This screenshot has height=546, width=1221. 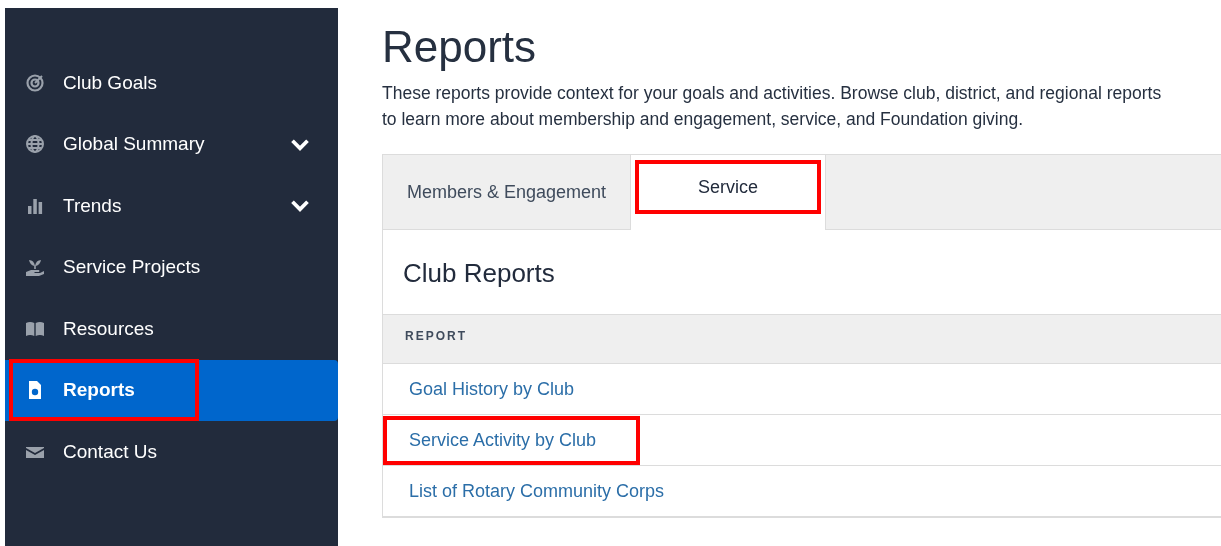 I want to click on nav-label: Contact Us, so click(x=110, y=451).